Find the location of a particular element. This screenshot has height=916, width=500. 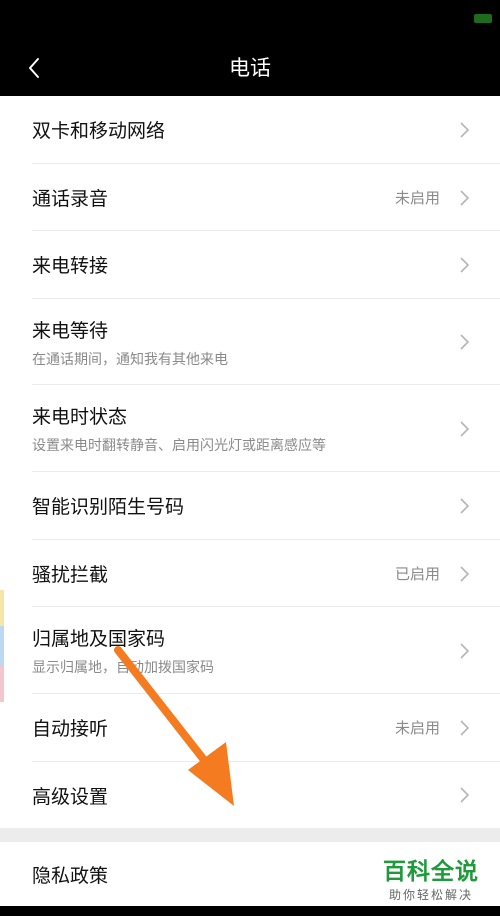

row-label: 高级设置 is located at coordinates (70, 797).